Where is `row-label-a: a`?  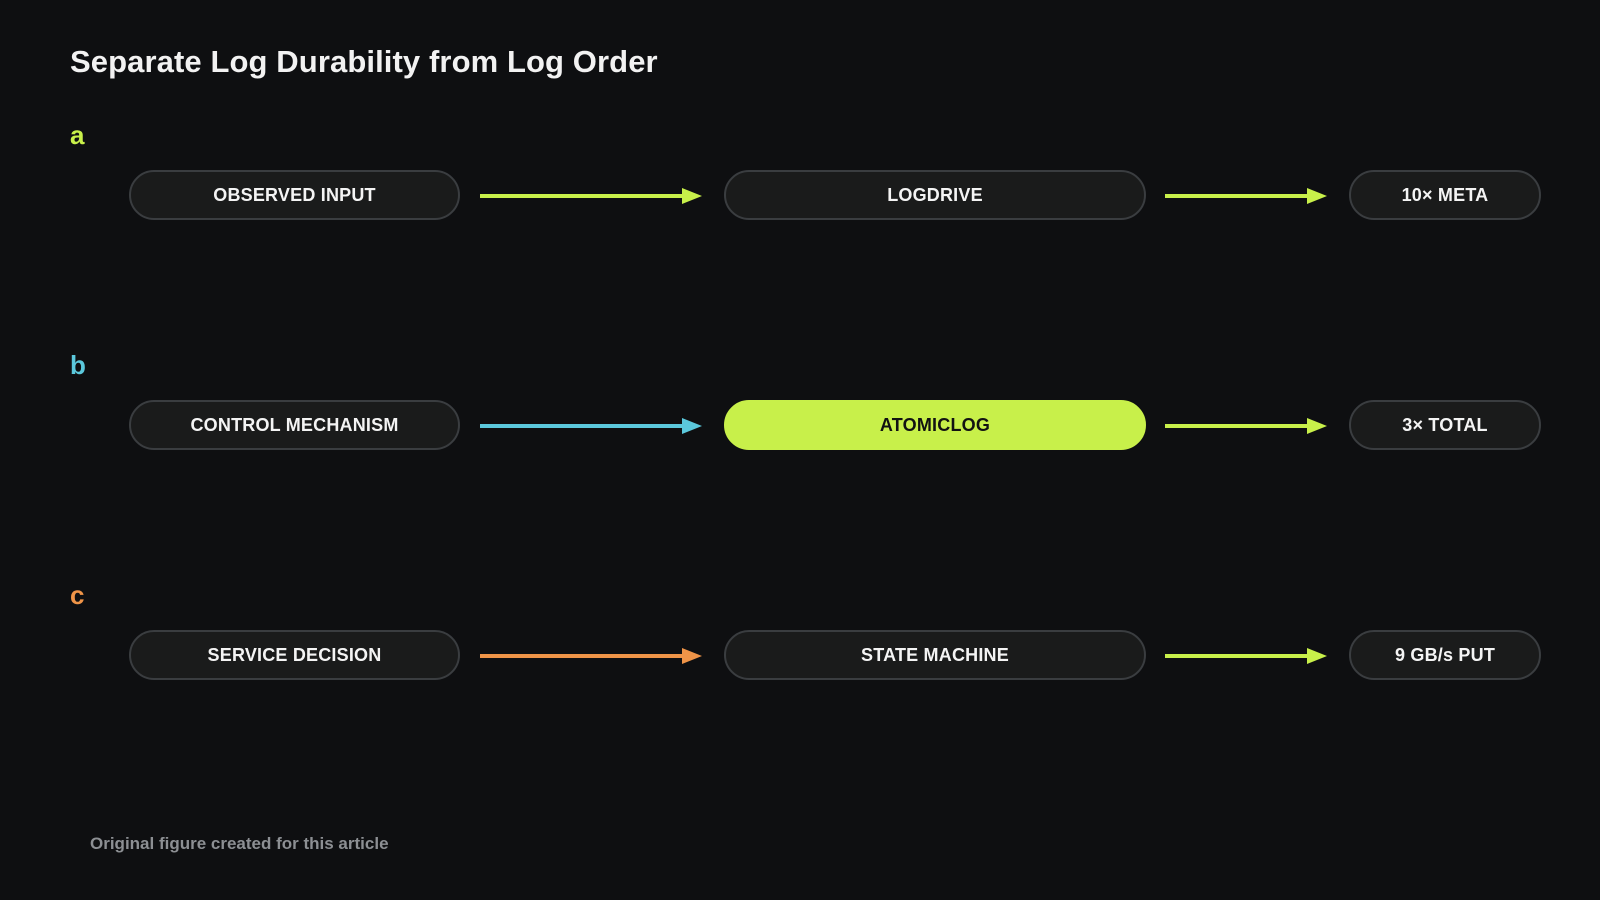 row-label-a: a is located at coordinates (77, 135).